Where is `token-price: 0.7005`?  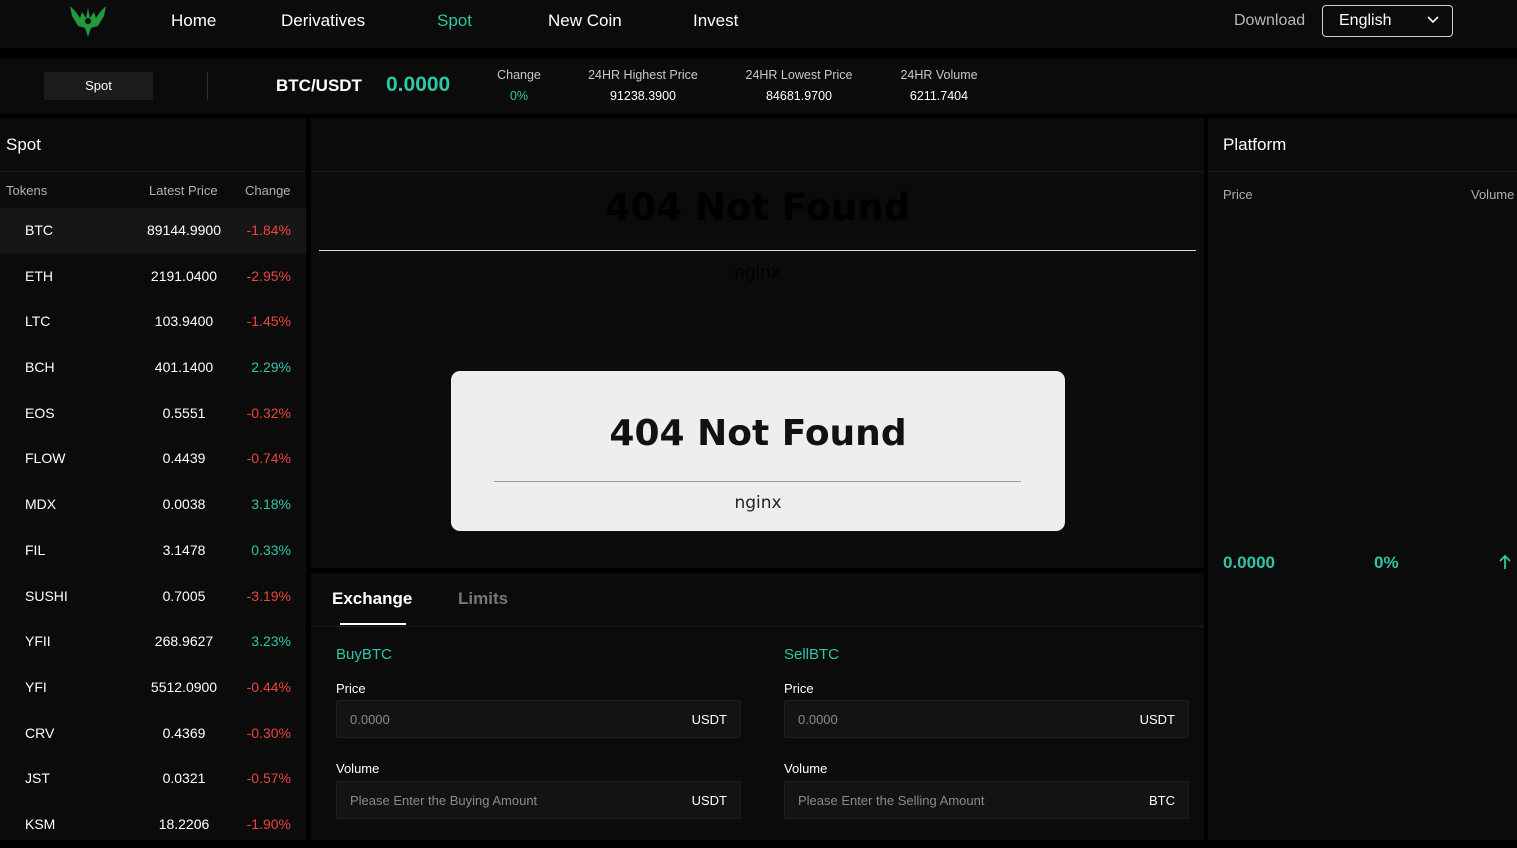
token-price: 0.7005 is located at coordinates (184, 595).